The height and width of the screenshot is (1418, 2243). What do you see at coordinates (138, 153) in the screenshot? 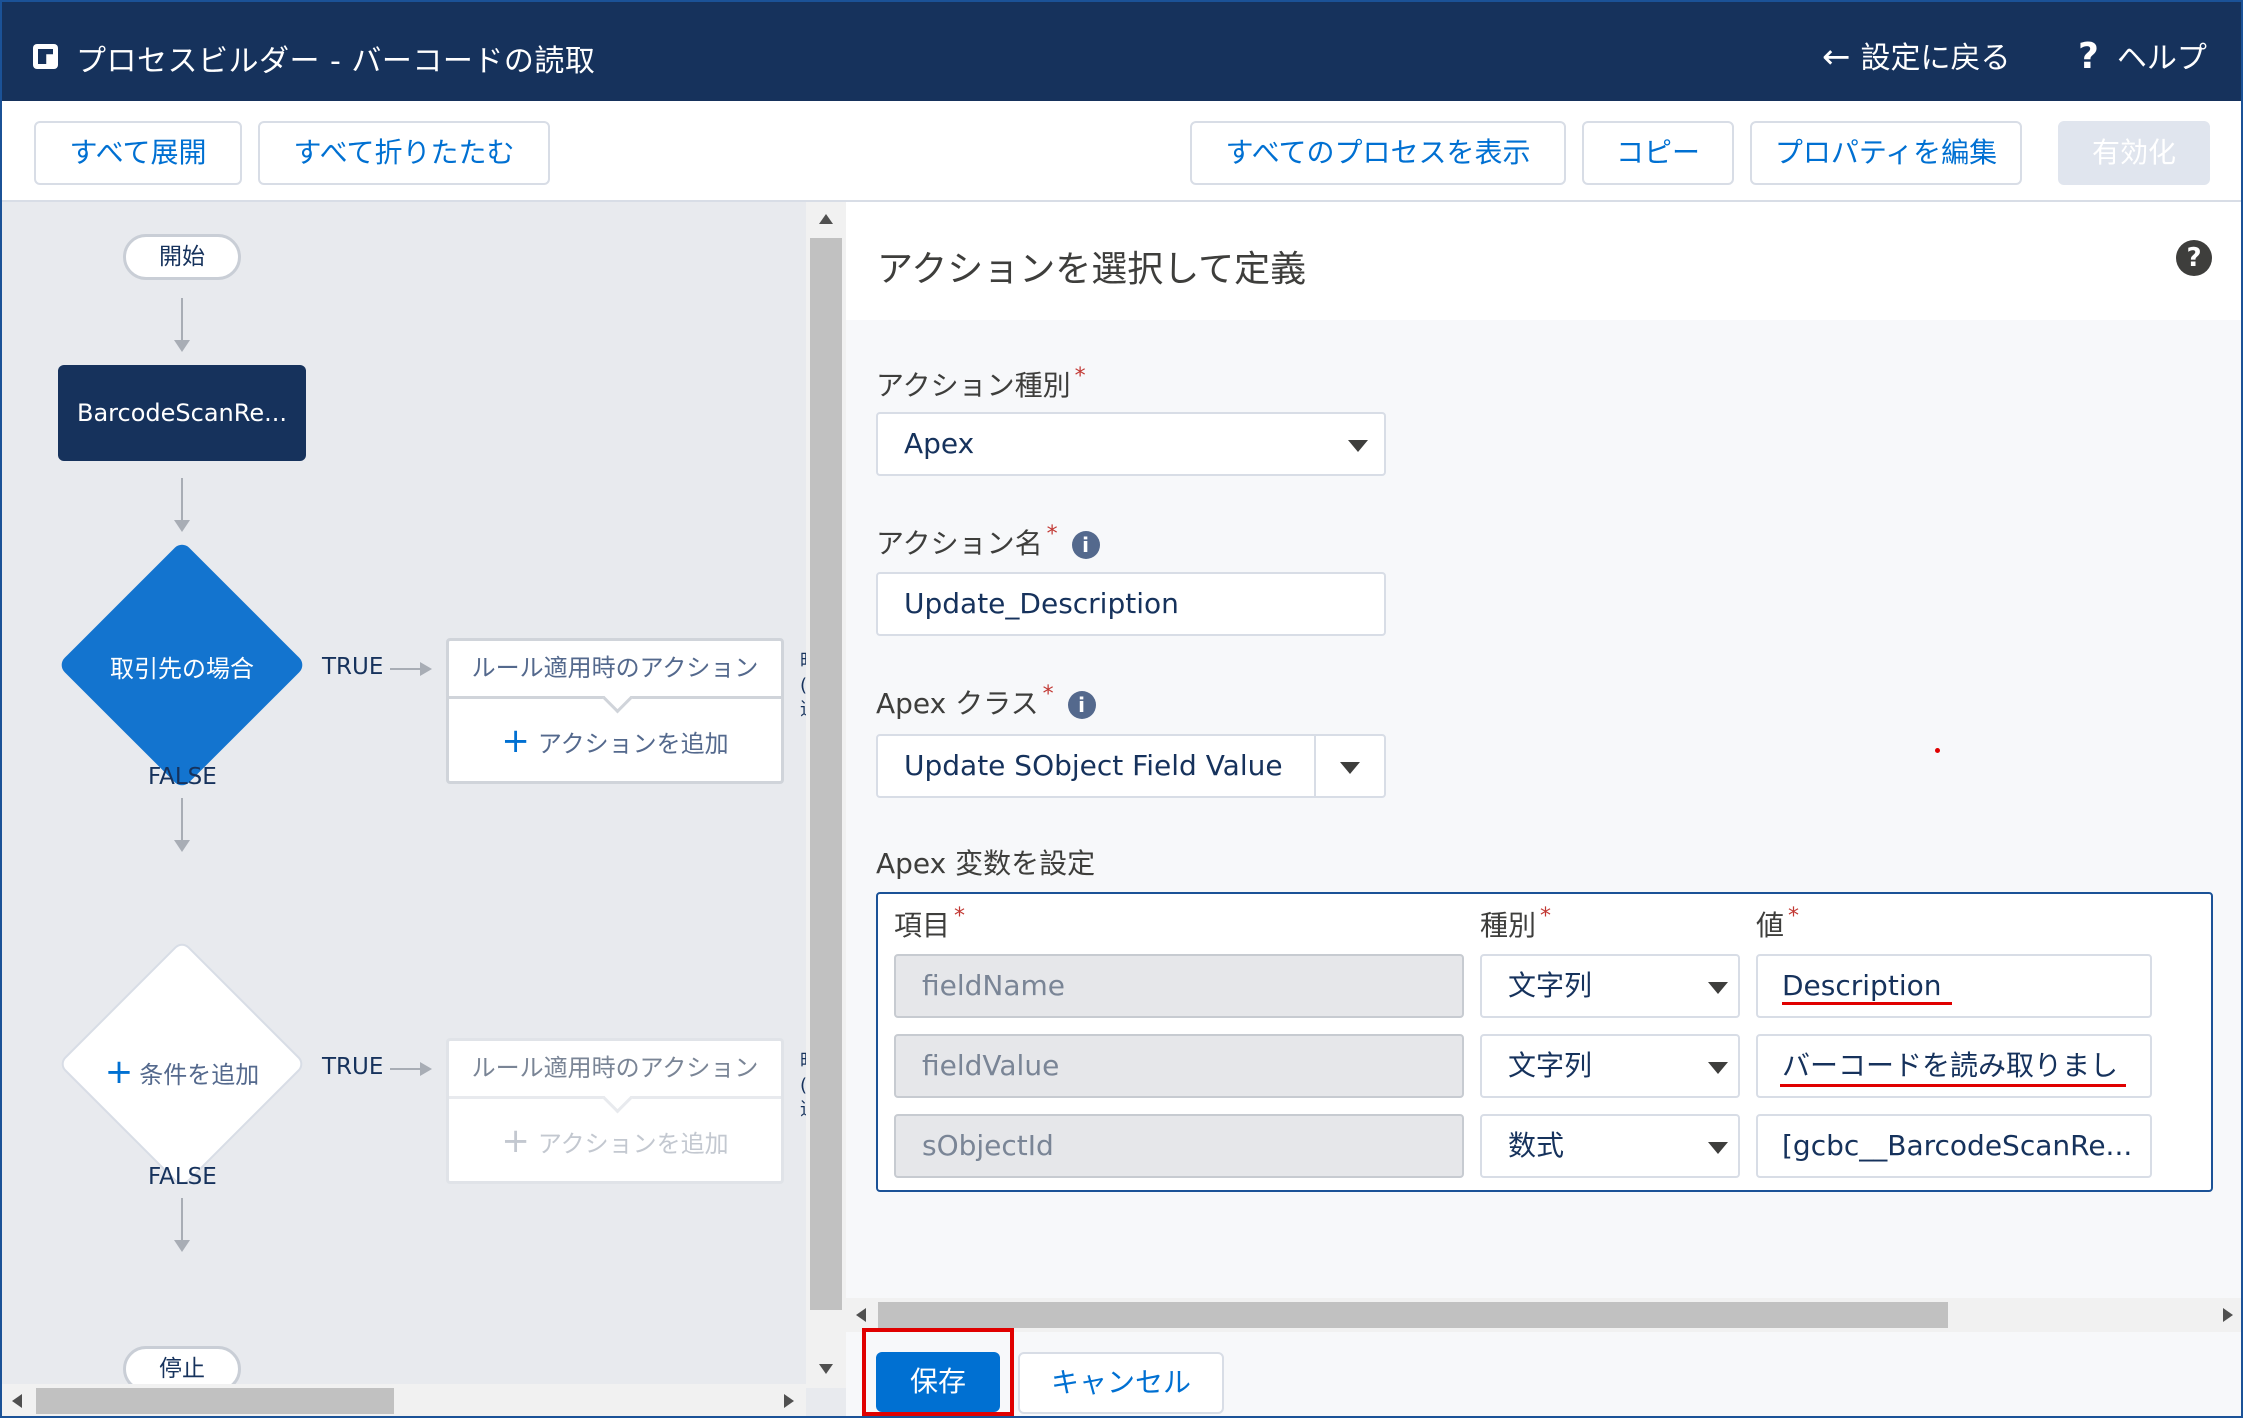
I see `expand-all-button: すべて展開` at bounding box center [138, 153].